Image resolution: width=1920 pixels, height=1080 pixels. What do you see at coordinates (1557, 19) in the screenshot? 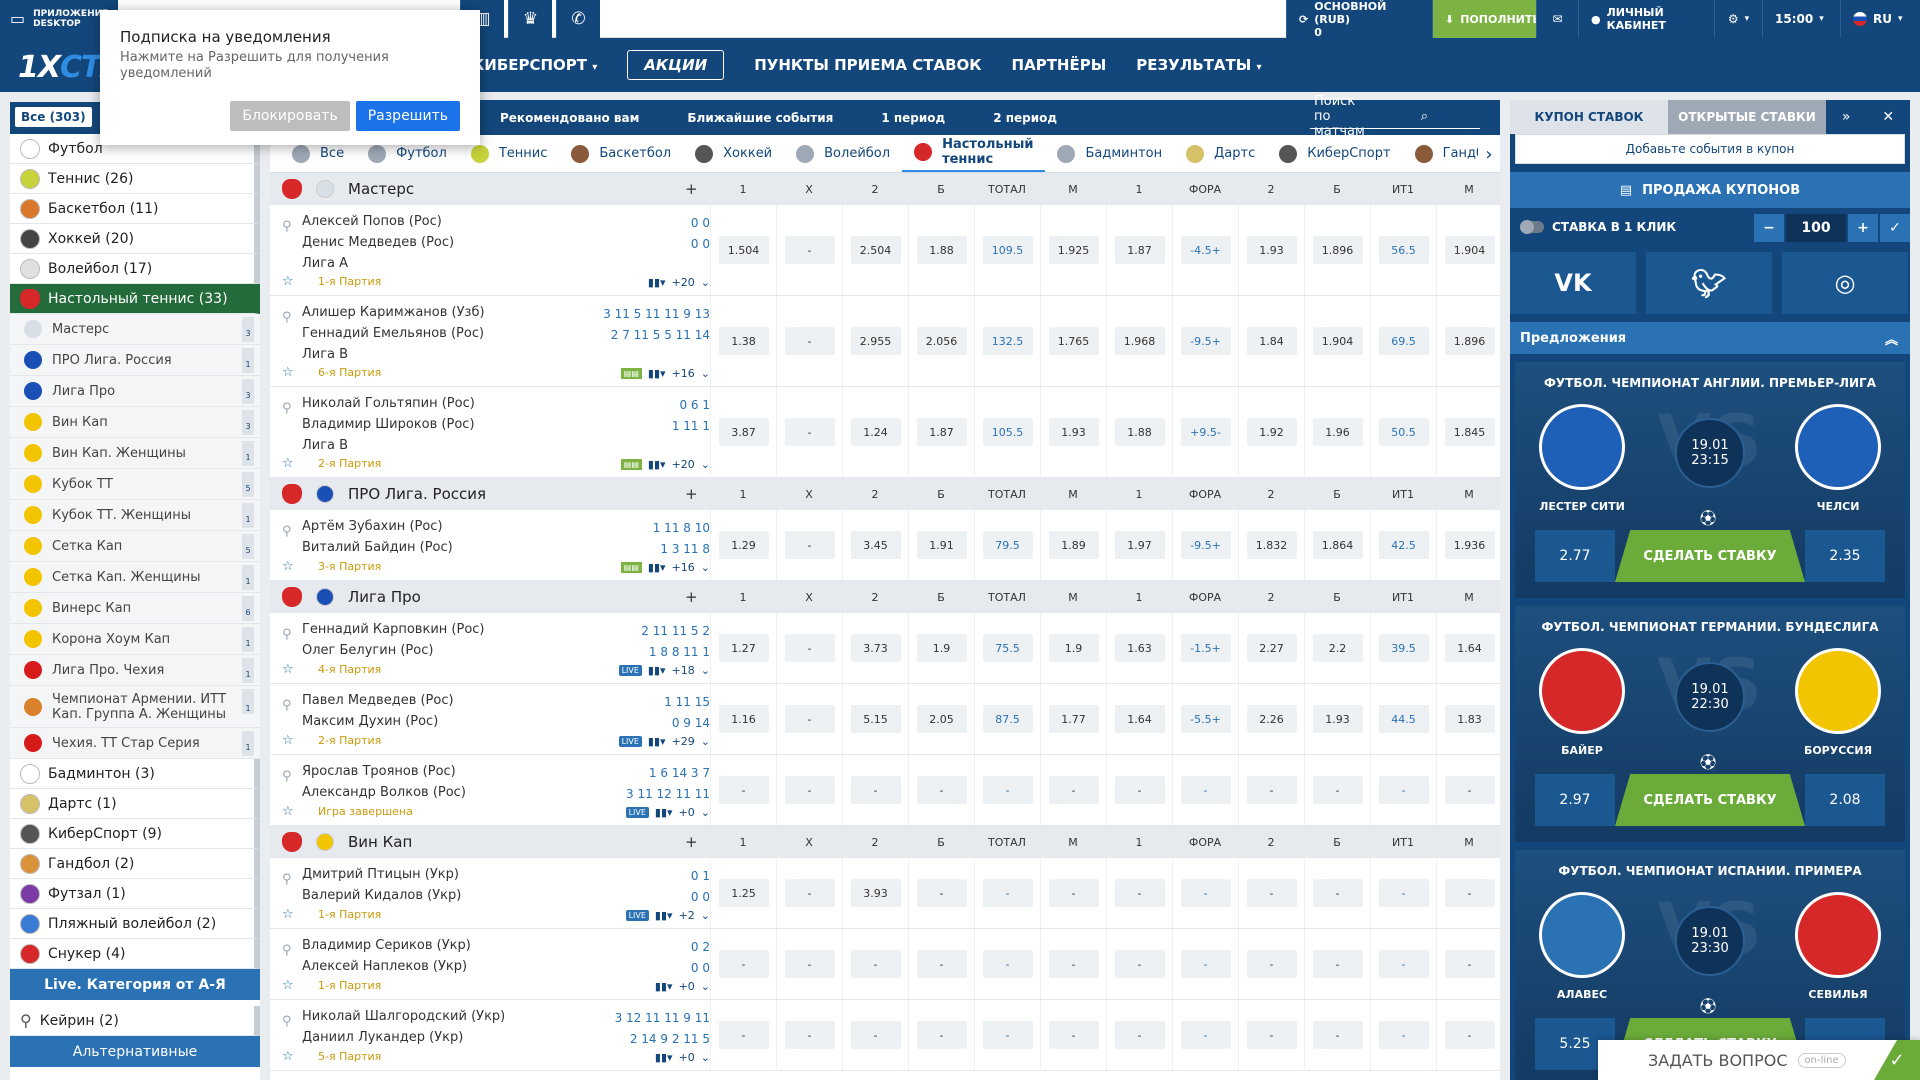
I see `messages-button: ✉` at bounding box center [1557, 19].